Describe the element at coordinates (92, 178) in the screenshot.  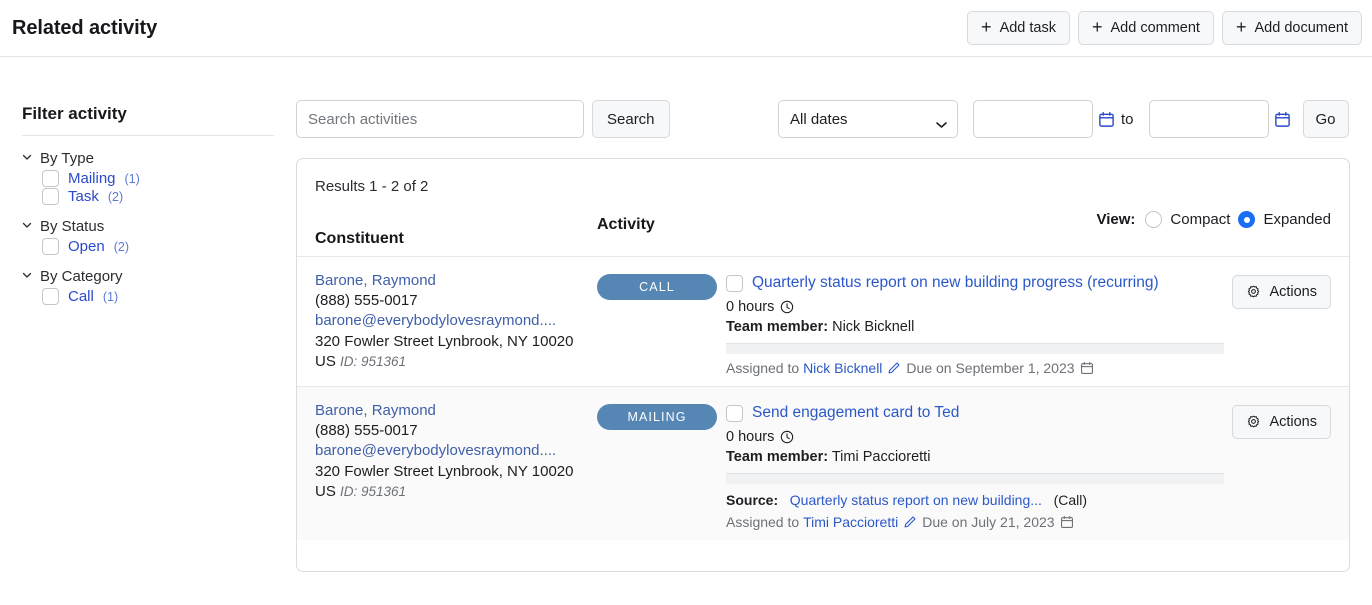
I see `filter-item-label: Mailing` at that location.